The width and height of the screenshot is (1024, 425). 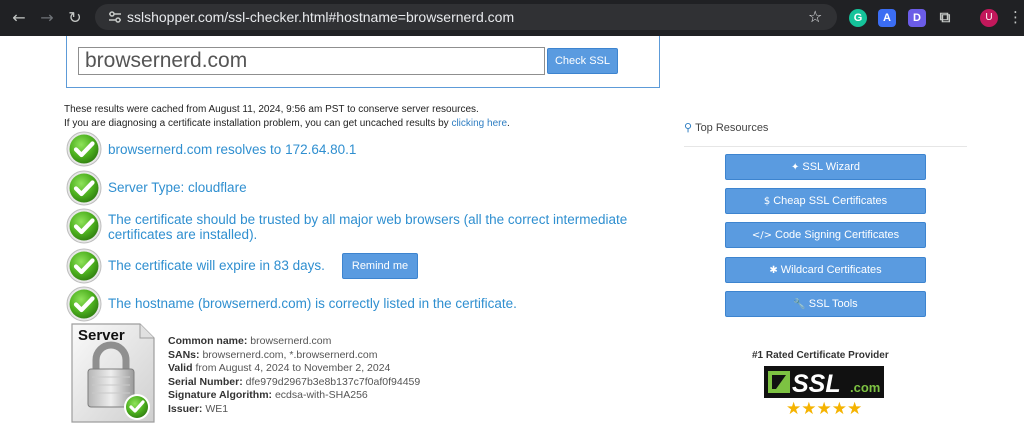 I want to click on serial-label: Serial Number:, so click(x=205, y=381).